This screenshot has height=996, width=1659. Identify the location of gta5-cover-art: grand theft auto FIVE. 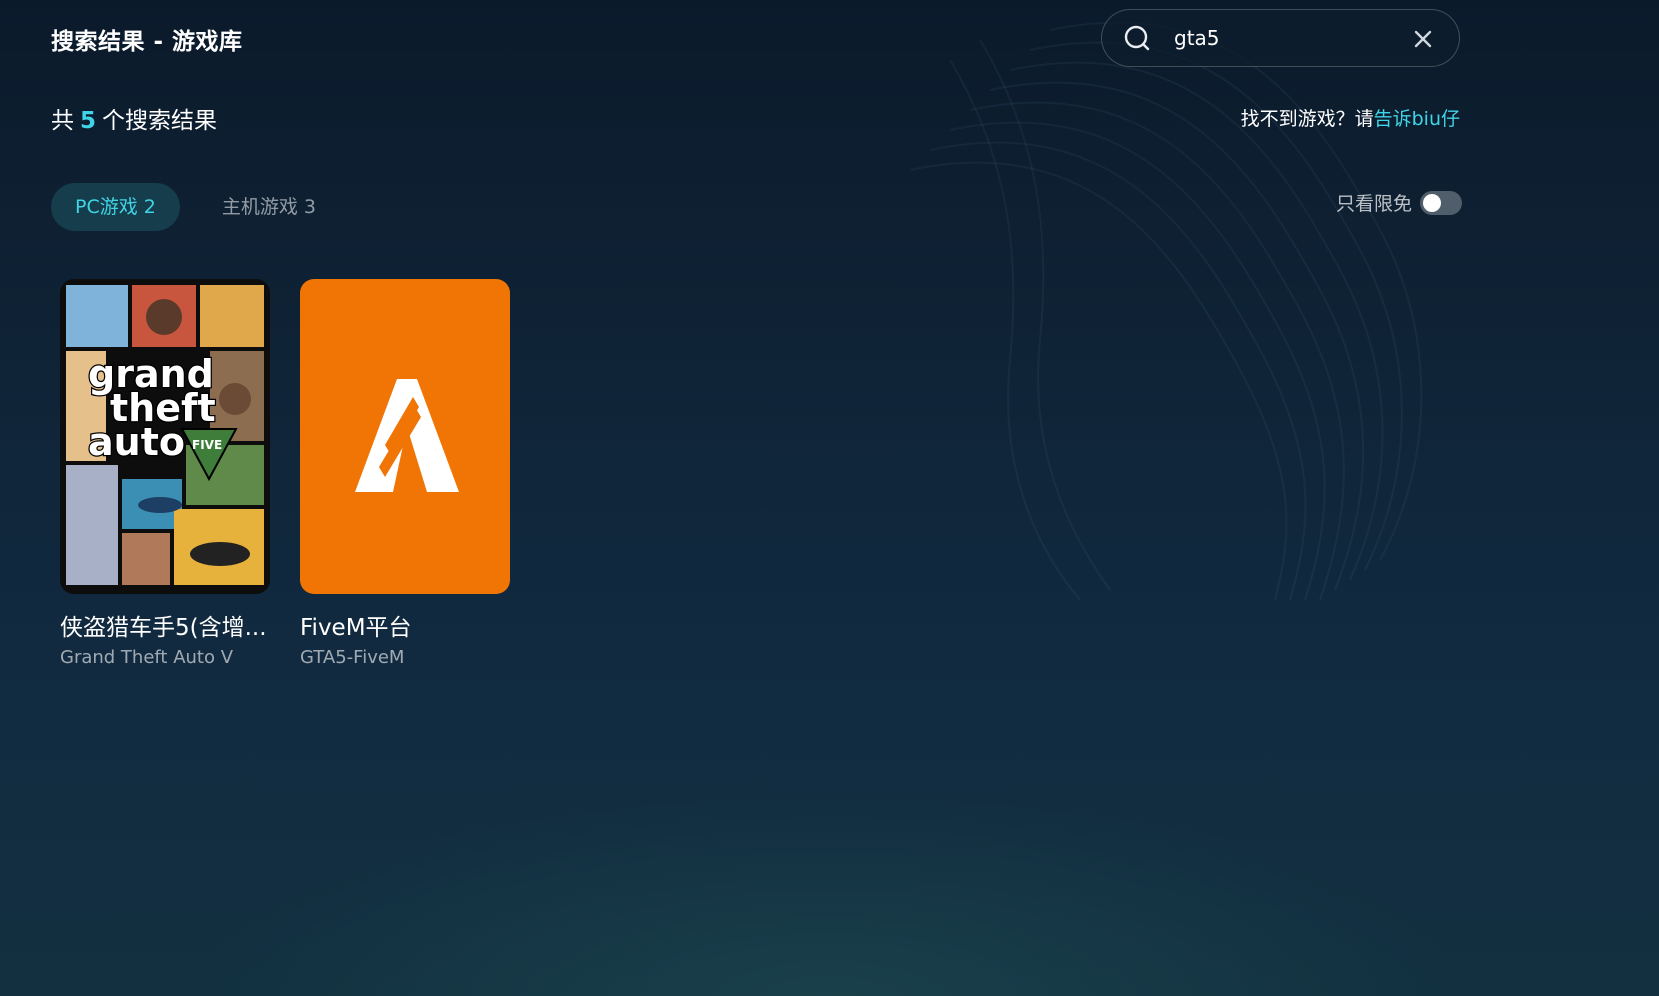
(165, 436).